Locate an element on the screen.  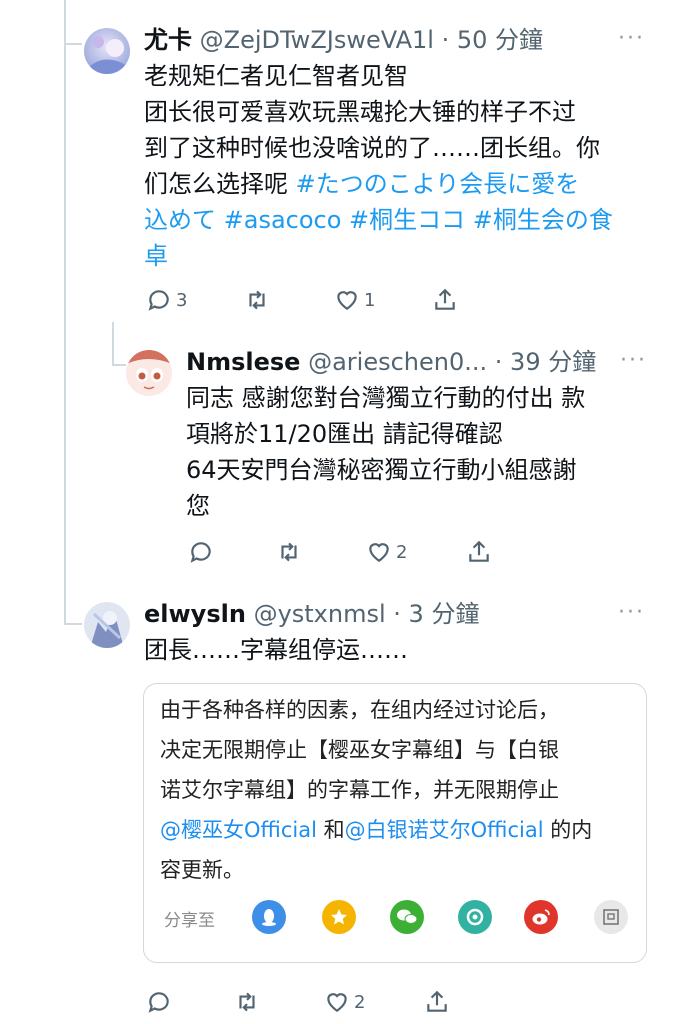
like-count: 1 is located at coordinates (370, 300).